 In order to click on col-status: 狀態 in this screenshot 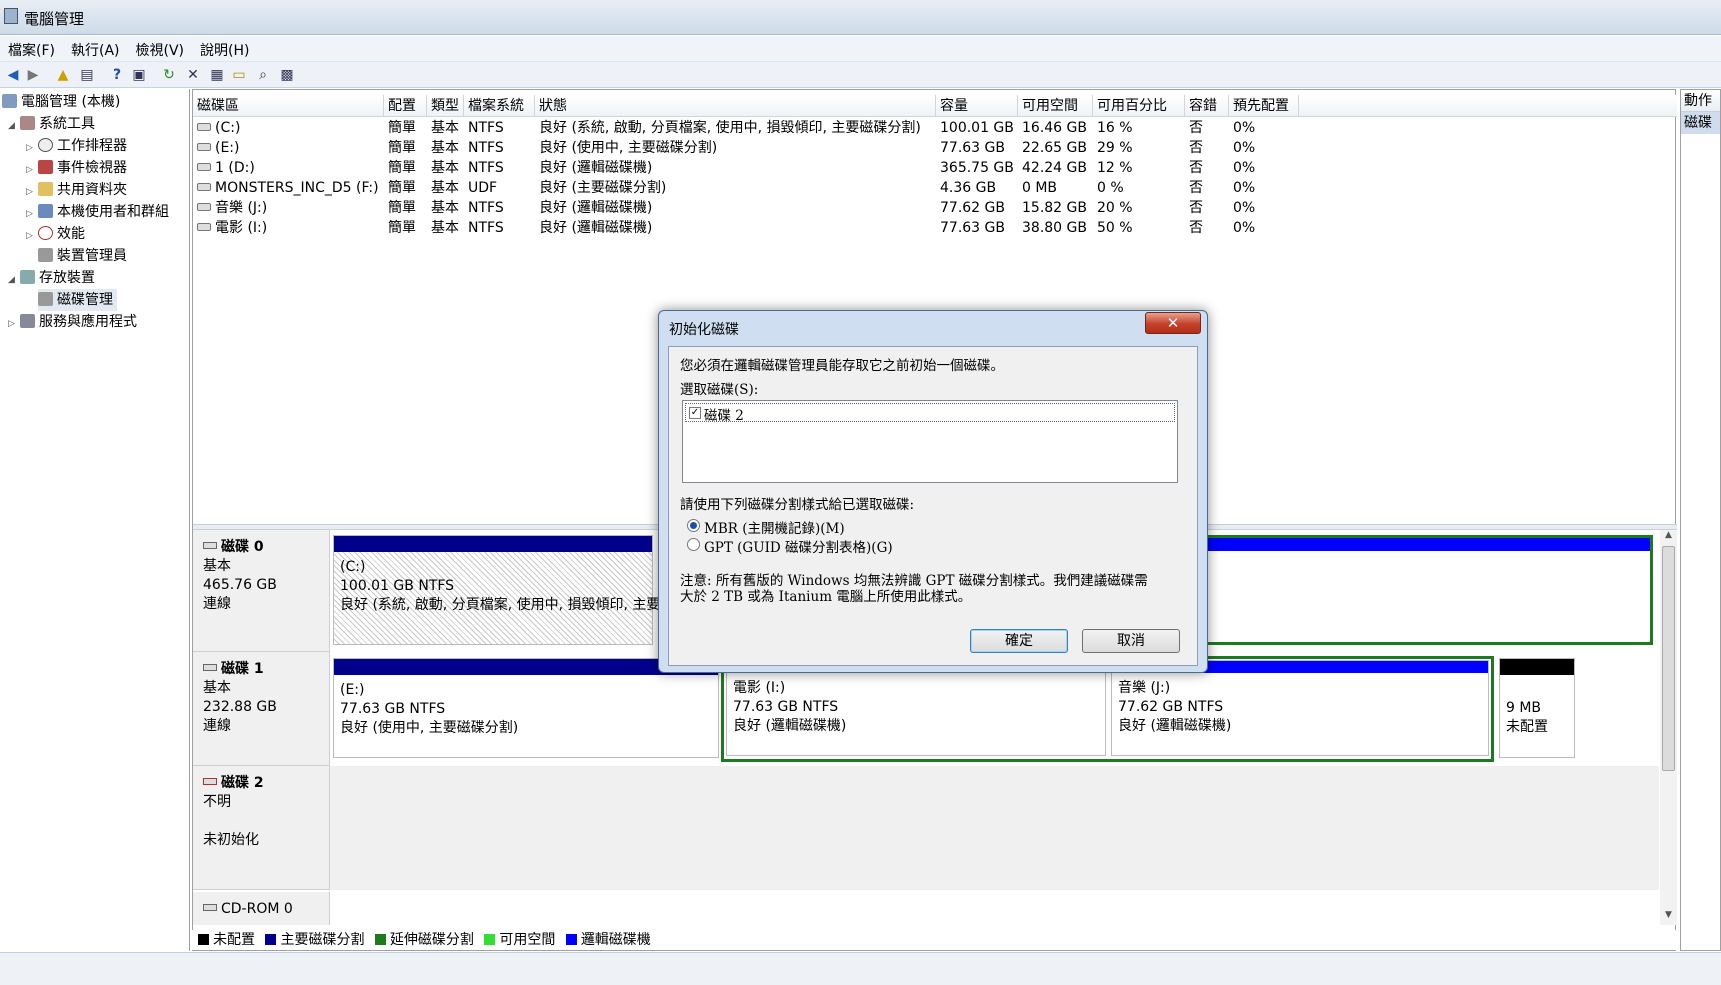, I will do `click(735, 106)`.